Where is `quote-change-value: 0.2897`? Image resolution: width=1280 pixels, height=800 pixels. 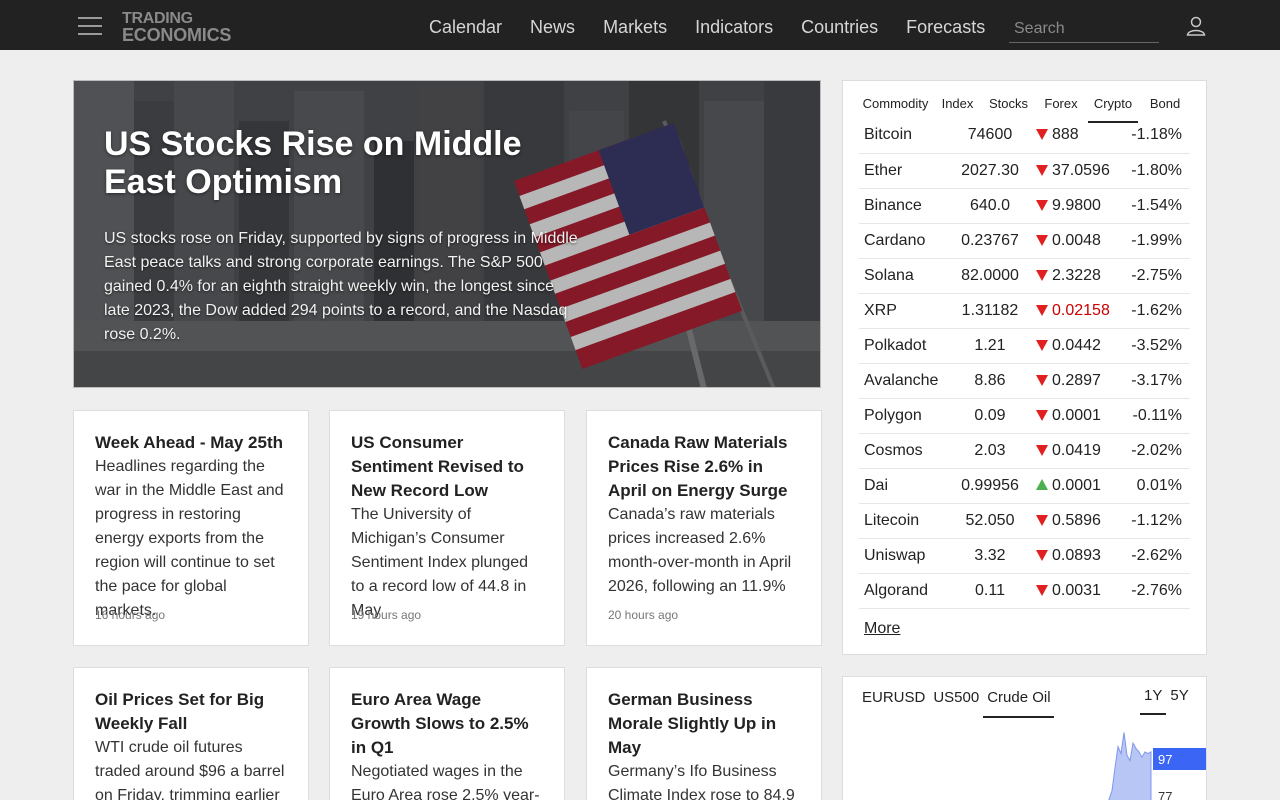
quote-change-value: 0.2897 is located at coordinates (1076, 380).